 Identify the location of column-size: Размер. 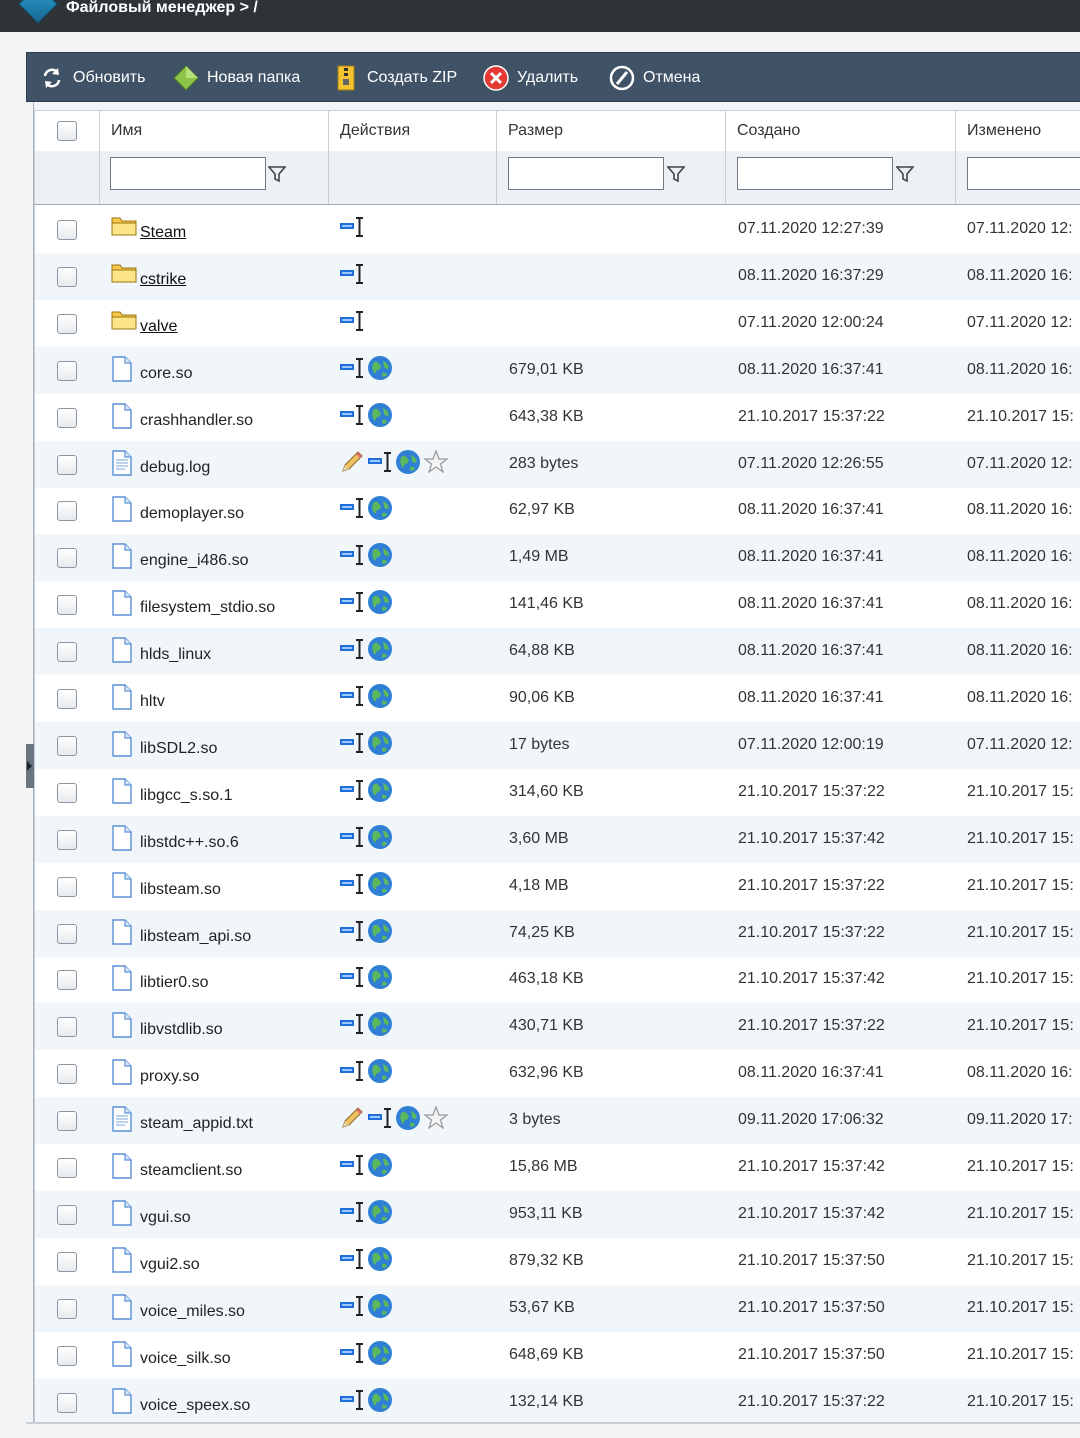
(611, 131).